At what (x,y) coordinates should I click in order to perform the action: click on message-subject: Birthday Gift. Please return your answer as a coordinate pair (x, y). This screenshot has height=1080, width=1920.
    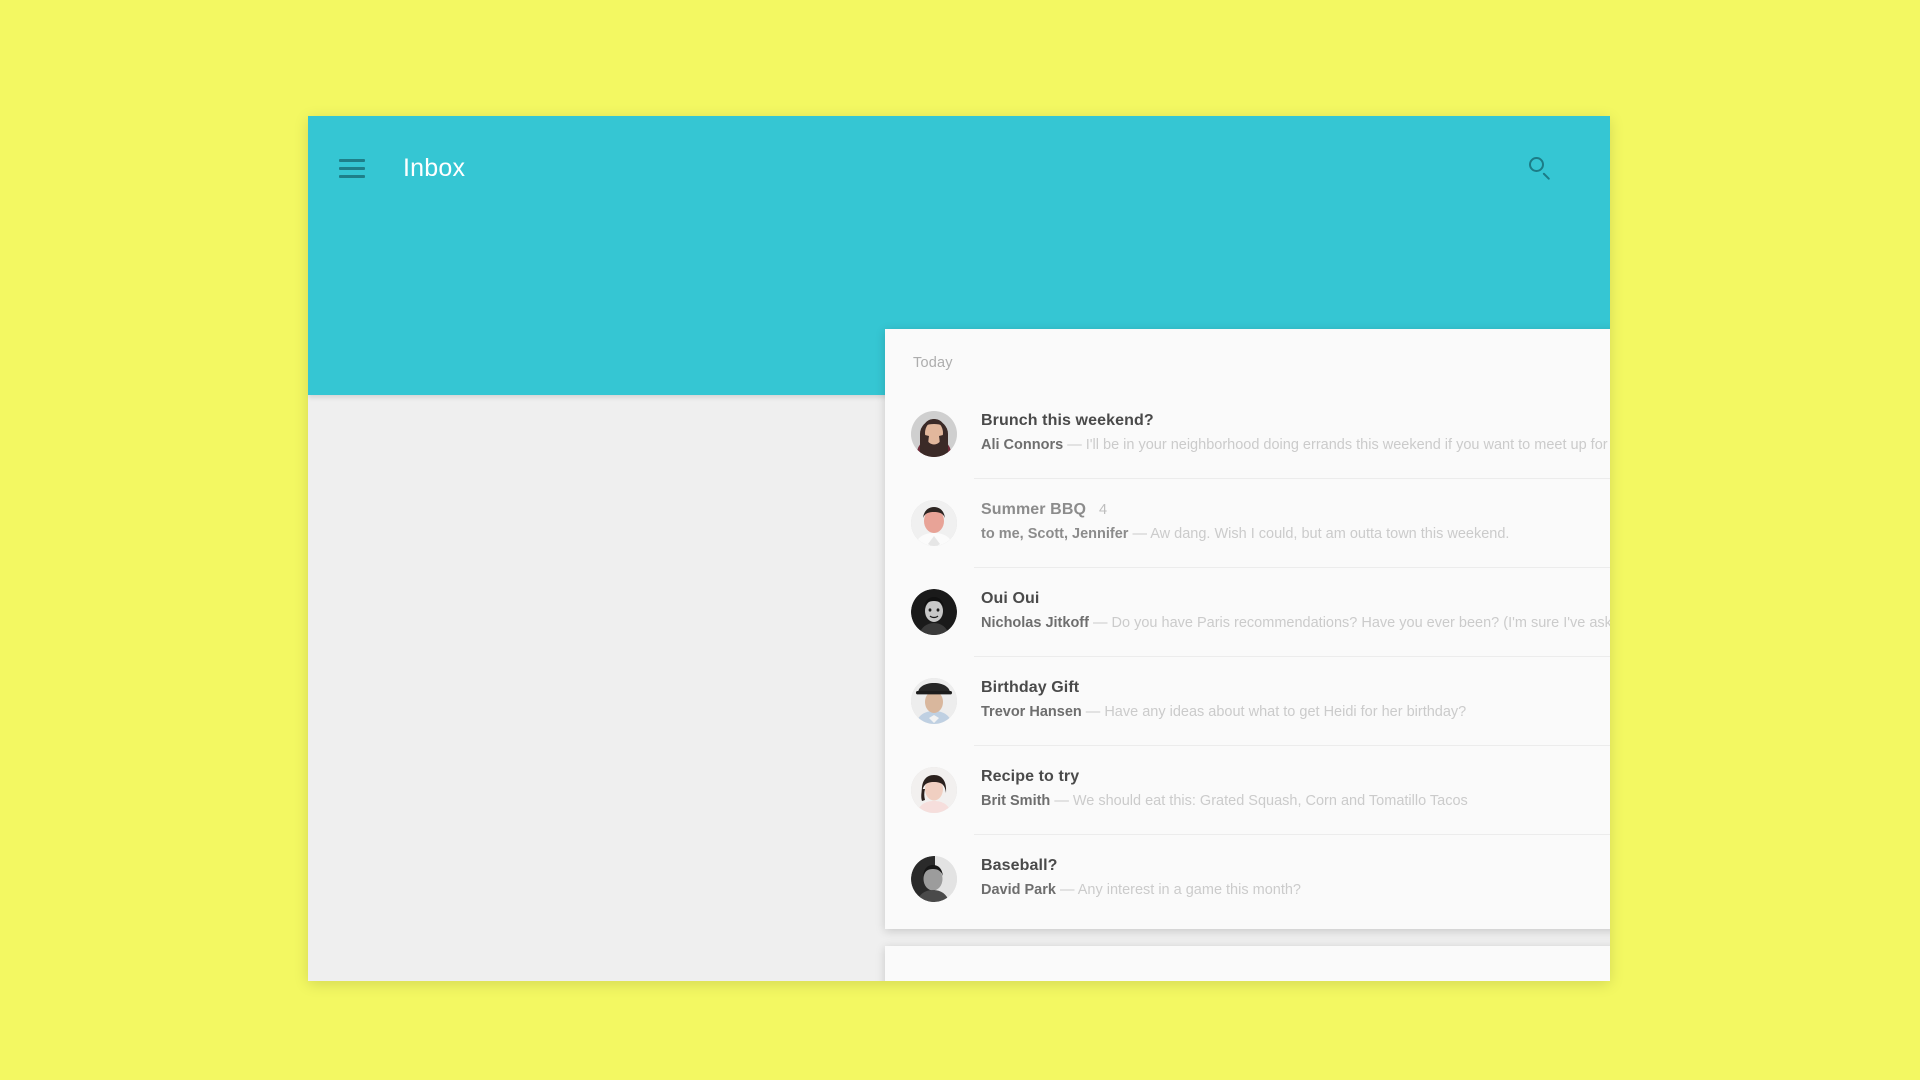
    Looking at the image, I should click on (1030, 688).